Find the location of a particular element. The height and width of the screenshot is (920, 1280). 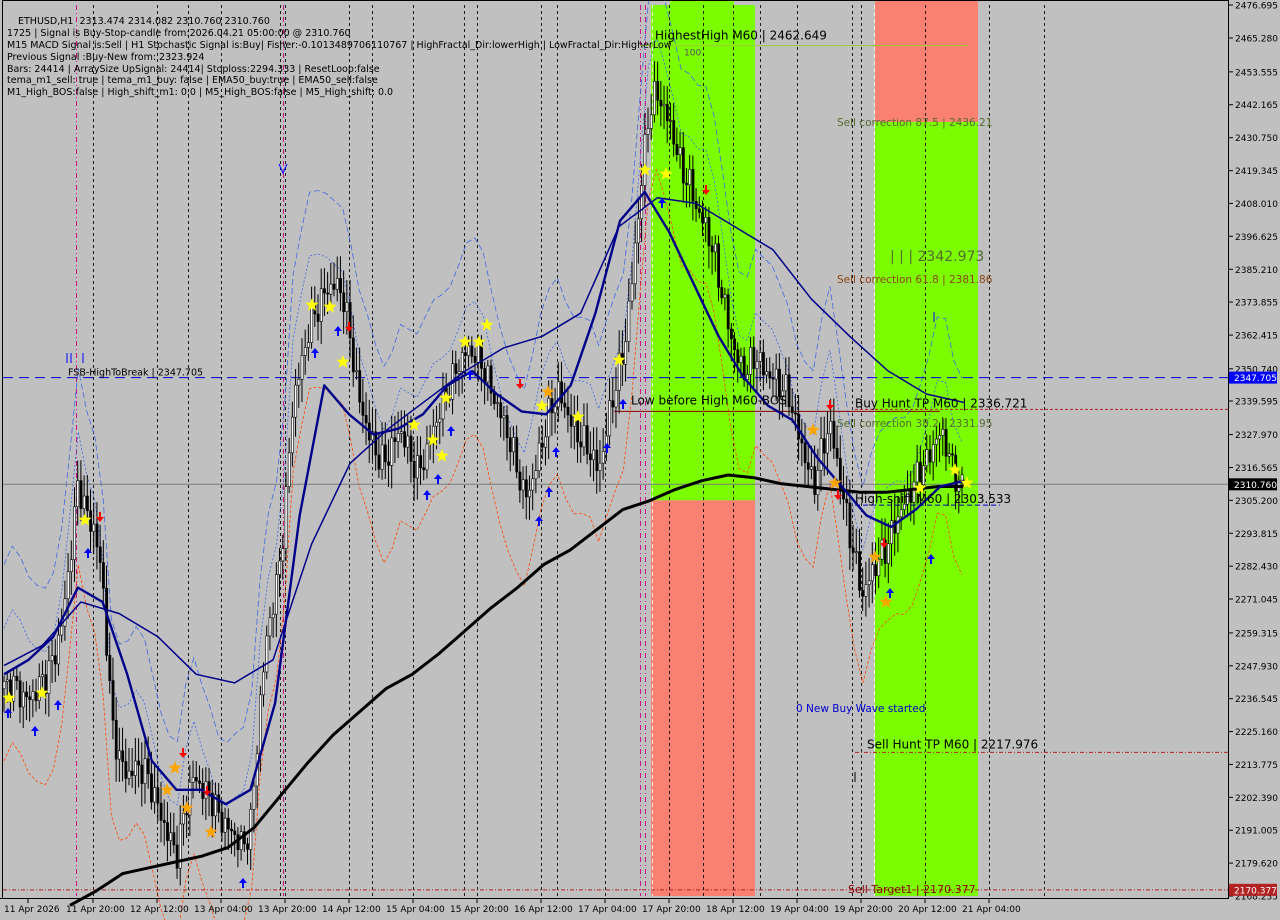

x-tick-label: 19 Apr 20:00 is located at coordinates (863, 910).